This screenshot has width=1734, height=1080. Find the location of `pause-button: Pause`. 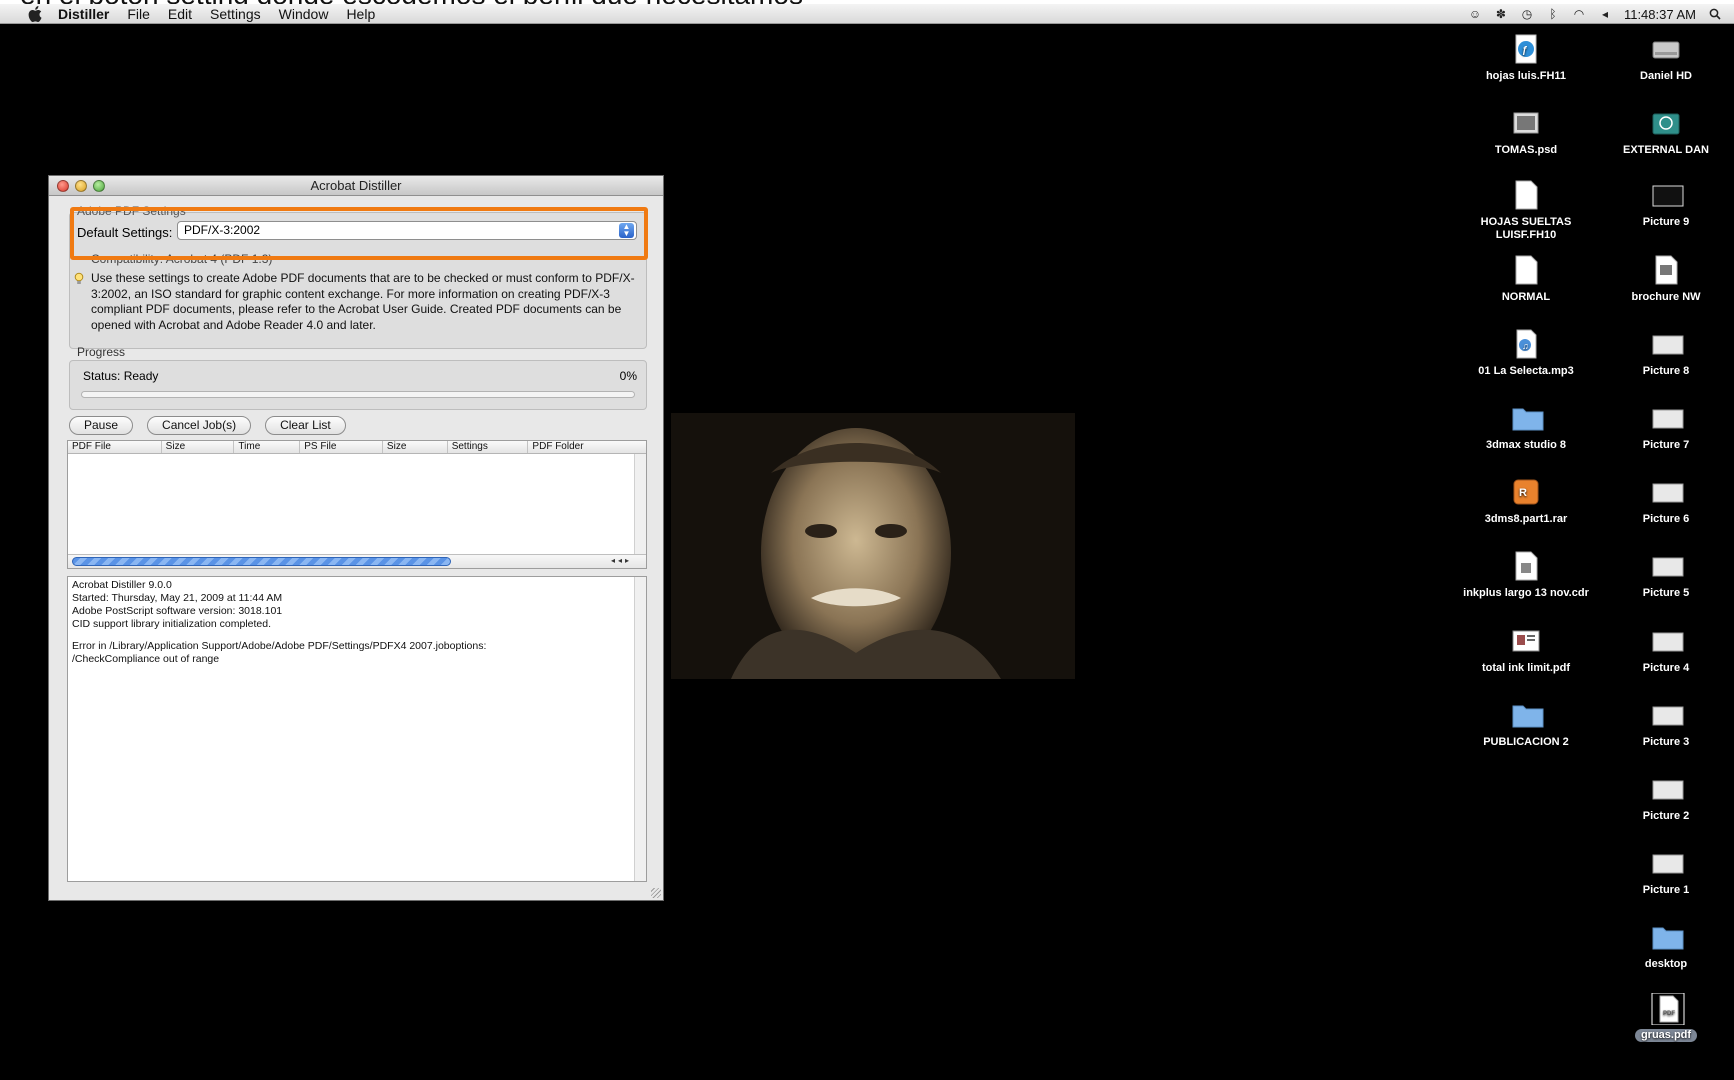

pause-button: Pause is located at coordinates (101, 425).